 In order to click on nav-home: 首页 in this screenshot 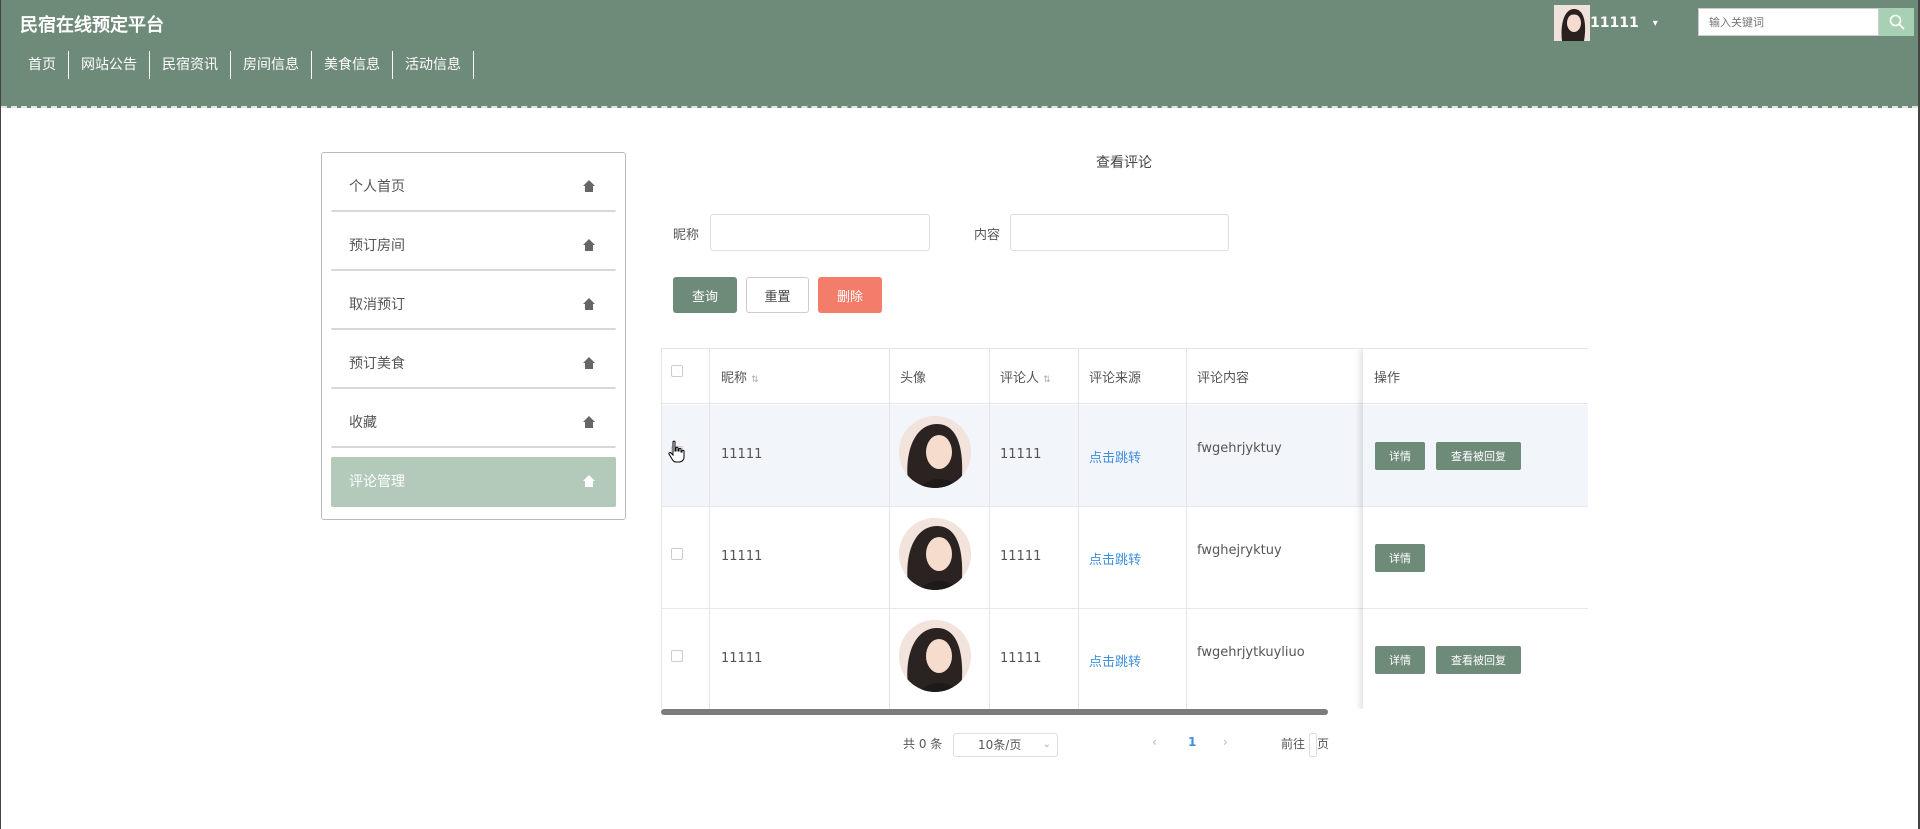, I will do `click(42, 65)`.